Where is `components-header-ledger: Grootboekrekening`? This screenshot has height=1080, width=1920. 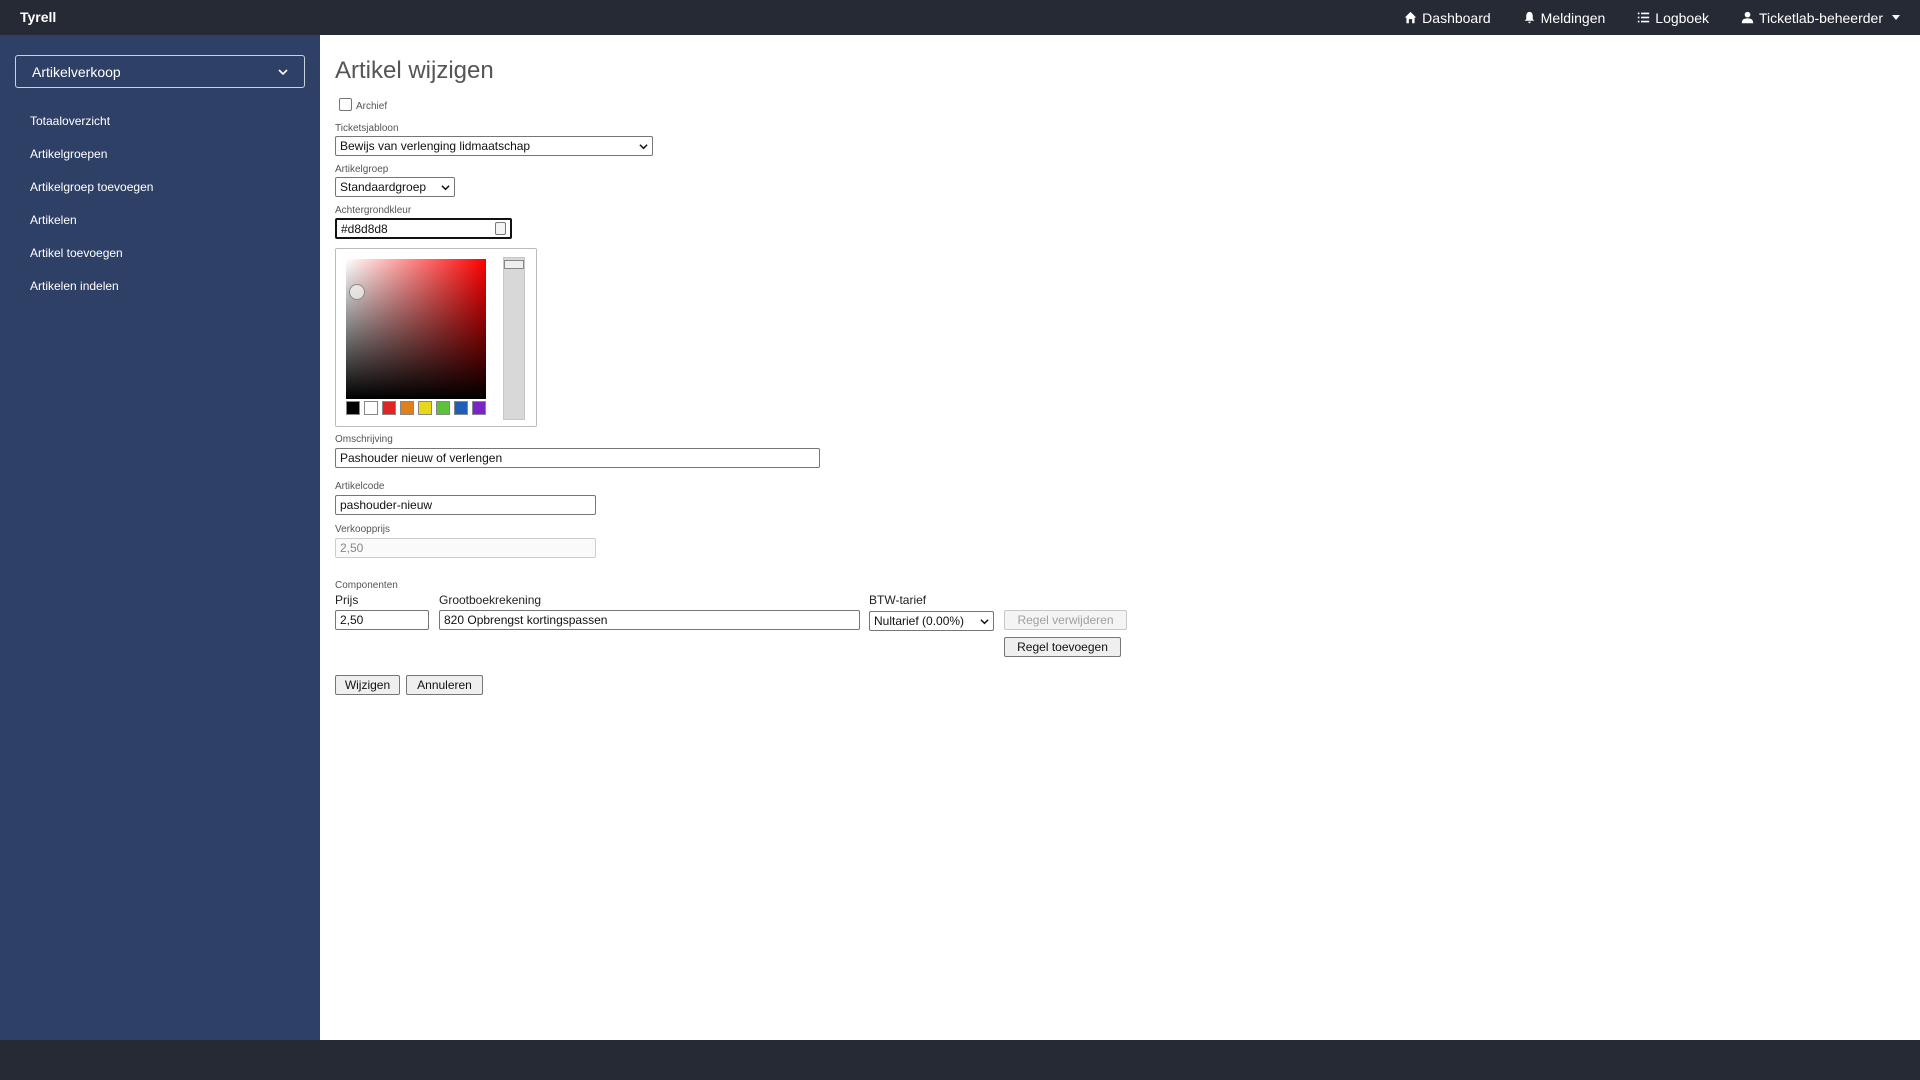
components-header-ledger: Grootboekrekening is located at coordinates (490, 600).